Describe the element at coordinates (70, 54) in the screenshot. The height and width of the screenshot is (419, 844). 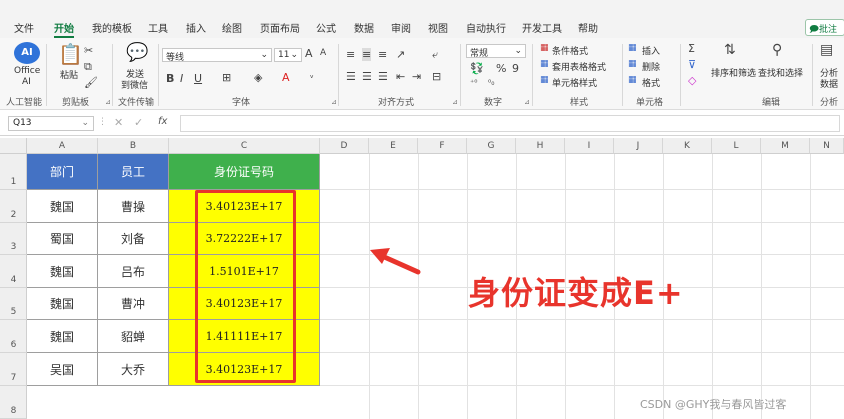
I see `paste-icon: 📋` at that location.